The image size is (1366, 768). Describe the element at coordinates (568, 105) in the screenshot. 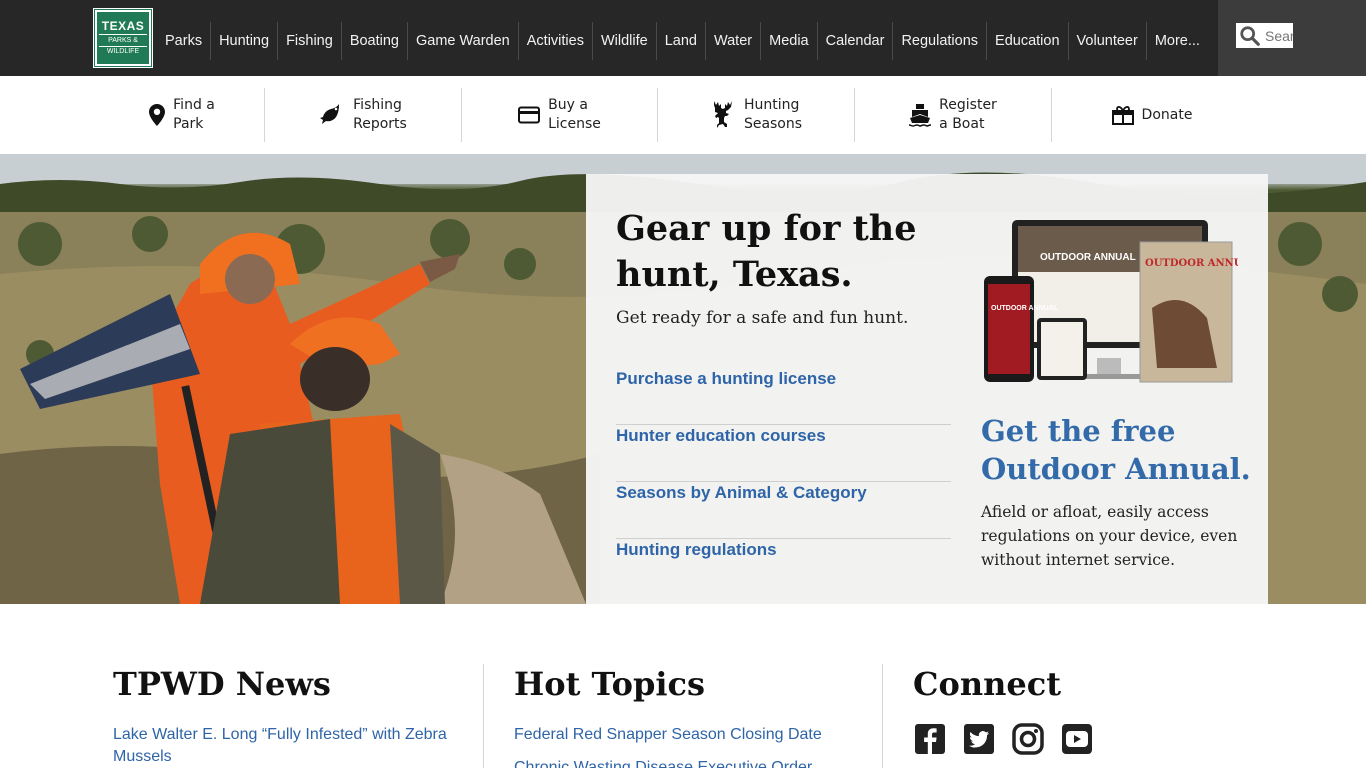

I see `quick-link-line1: Buy a` at that location.